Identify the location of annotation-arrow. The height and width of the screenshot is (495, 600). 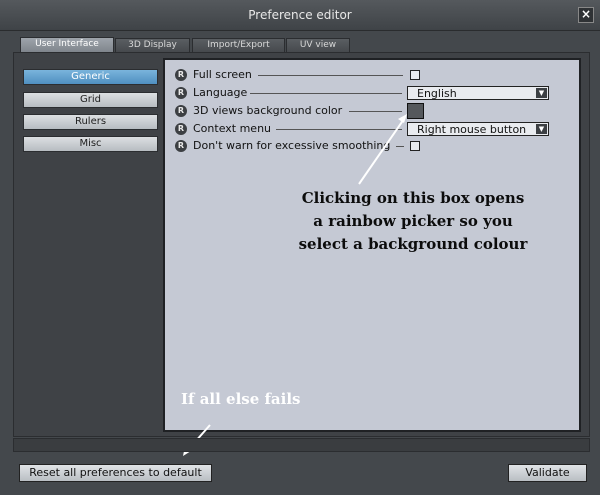
(382, 149).